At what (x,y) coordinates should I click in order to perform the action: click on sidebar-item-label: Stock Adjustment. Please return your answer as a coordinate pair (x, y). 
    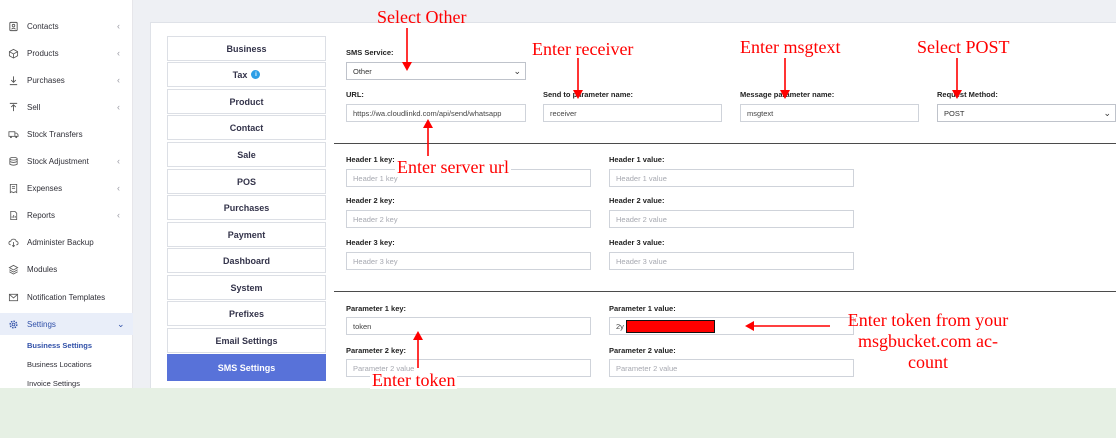
    Looking at the image, I should click on (58, 161).